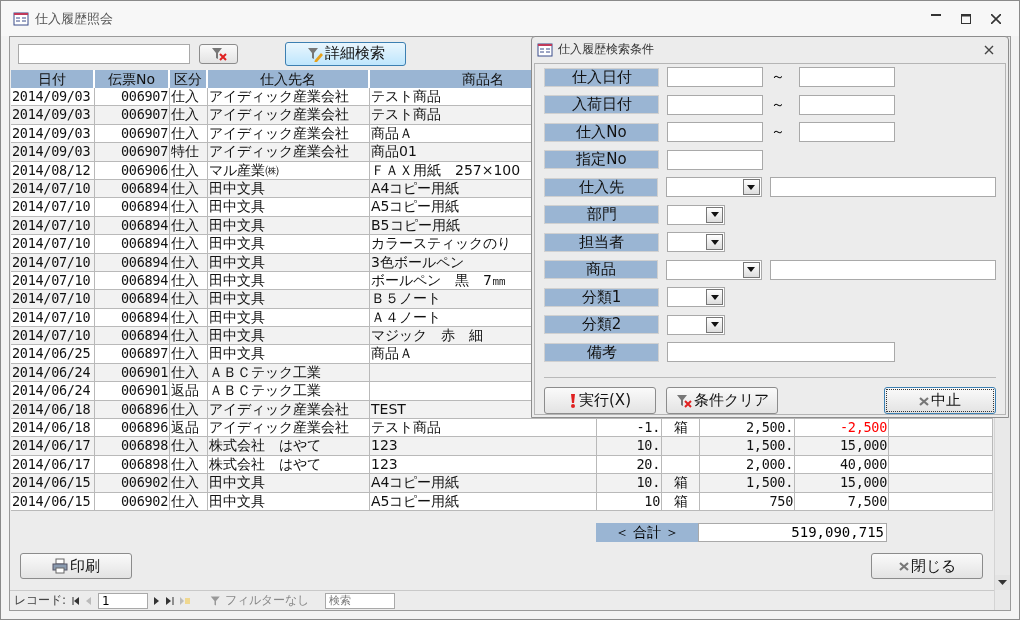  What do you see at coordinates (629, 446) in the screenshot?
I see `table-cell: 10.` at bounding box center [629, 446].